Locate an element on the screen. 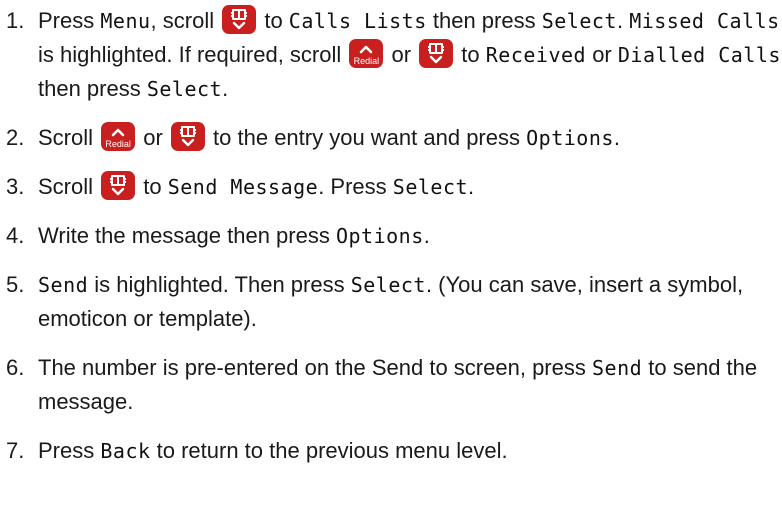 The height and width of the screenshot is (524, 782). instruction-text: to the entry you want and press is located at coordinates (366, 137).